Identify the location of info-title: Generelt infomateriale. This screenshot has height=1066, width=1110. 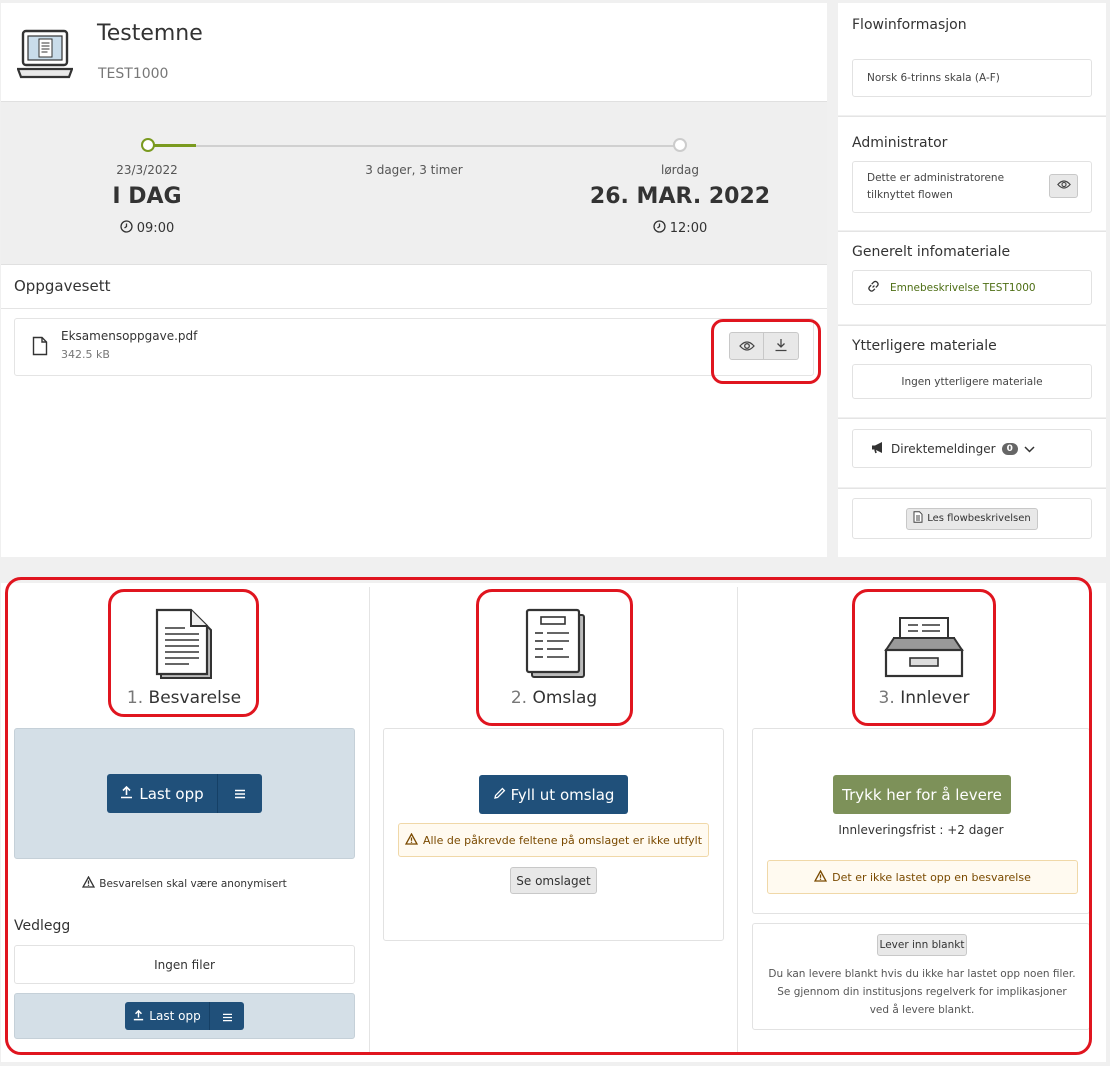
(931, 252).